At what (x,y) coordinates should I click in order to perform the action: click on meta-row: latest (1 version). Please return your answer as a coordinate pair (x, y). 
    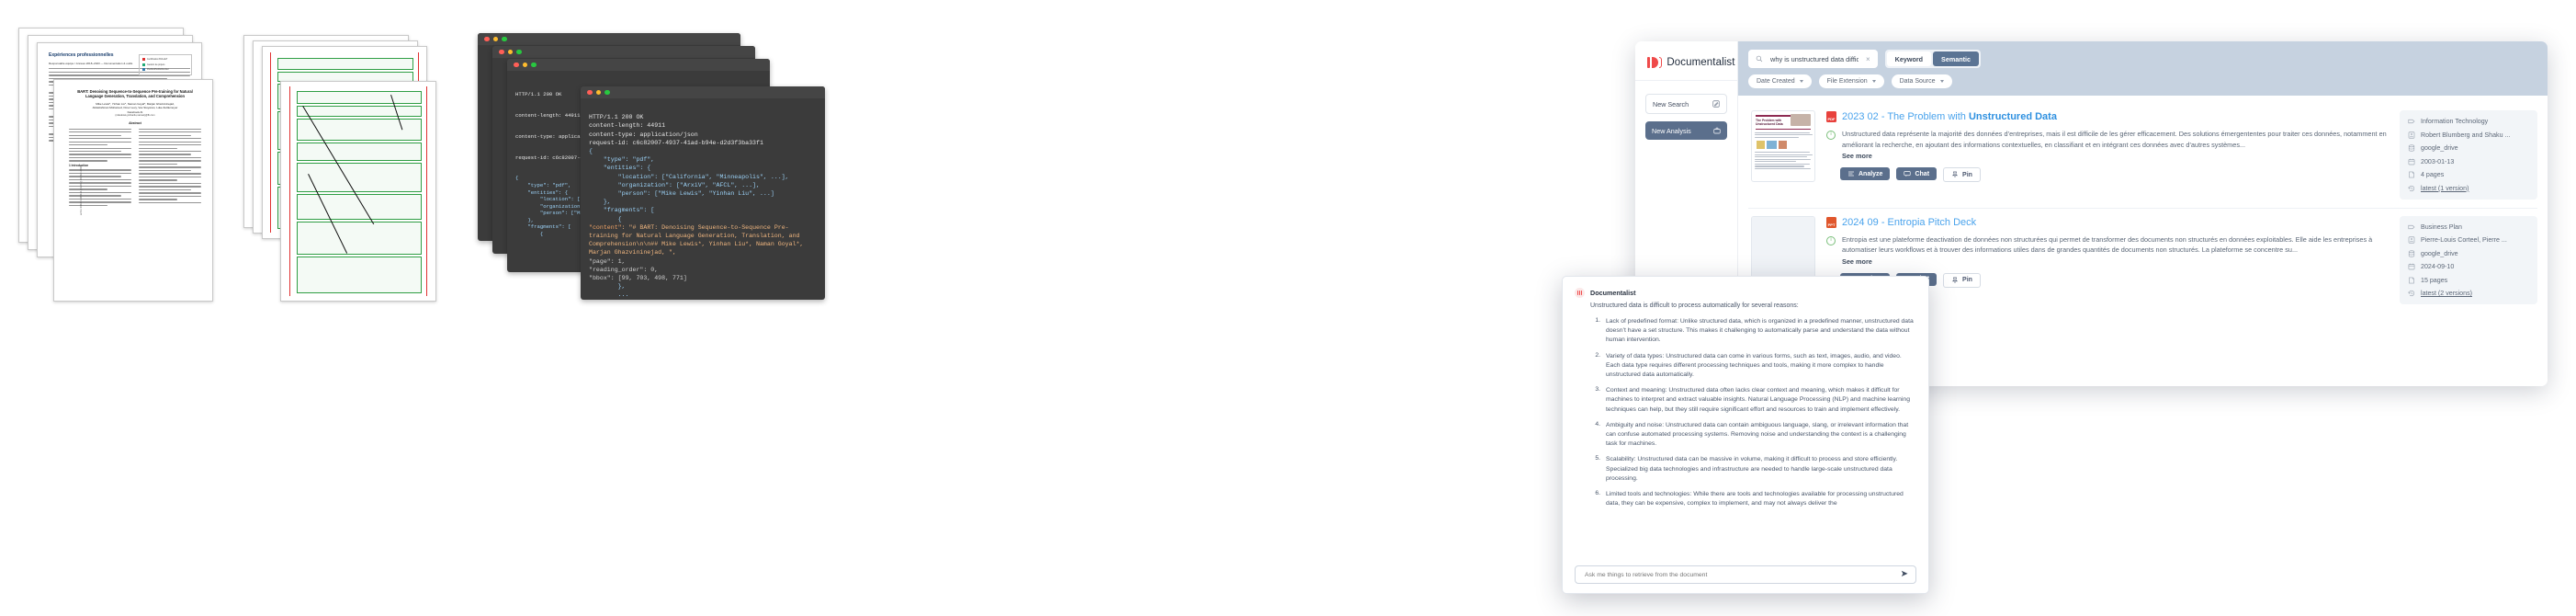
    Looking at the image, I should click on (2468, 188).